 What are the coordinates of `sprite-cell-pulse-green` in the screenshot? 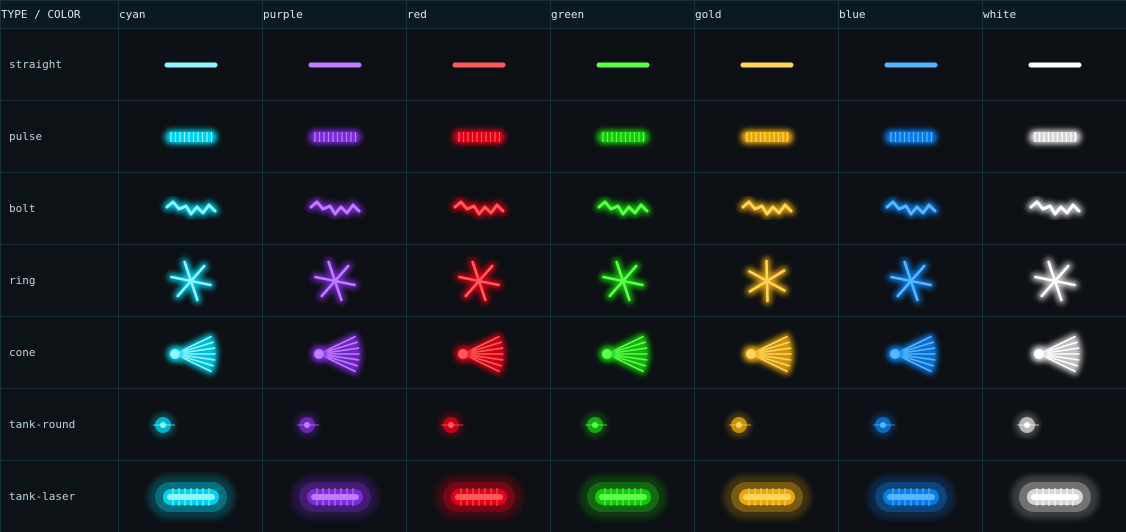 It's located at (622, 136).